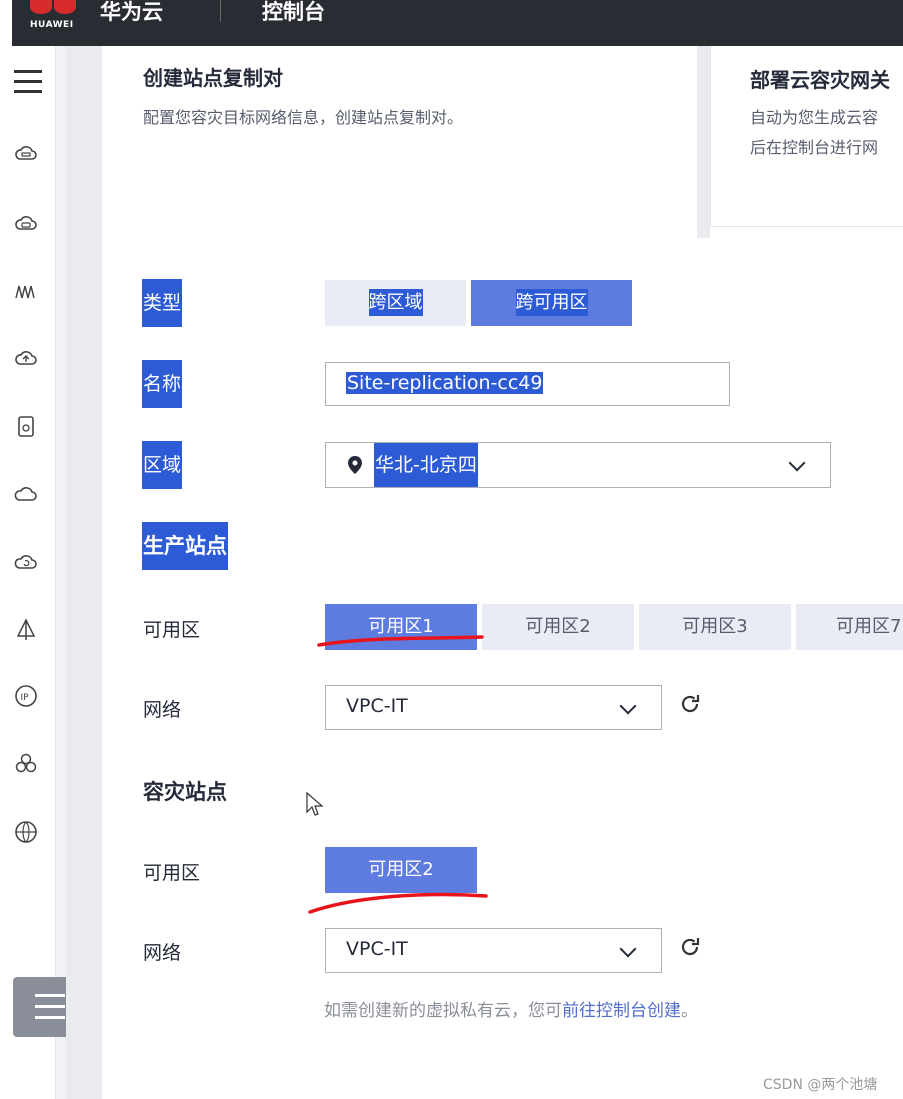 The image size is (903, 1099). What do you see at coordinates (689, 1011) in the screenshot?
I see `vpc-create-hint-suffix: 。` at bounding box center [689, 1011].